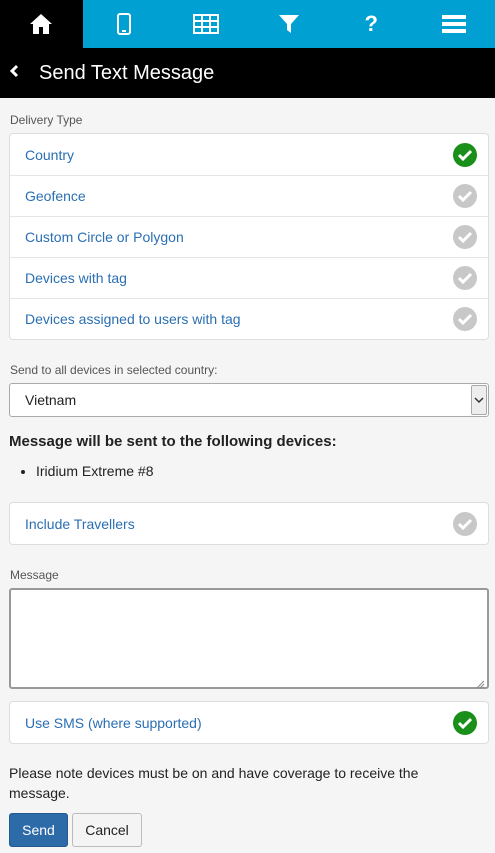  I want to click on cancel-button: Cancel, so click(107, 830).